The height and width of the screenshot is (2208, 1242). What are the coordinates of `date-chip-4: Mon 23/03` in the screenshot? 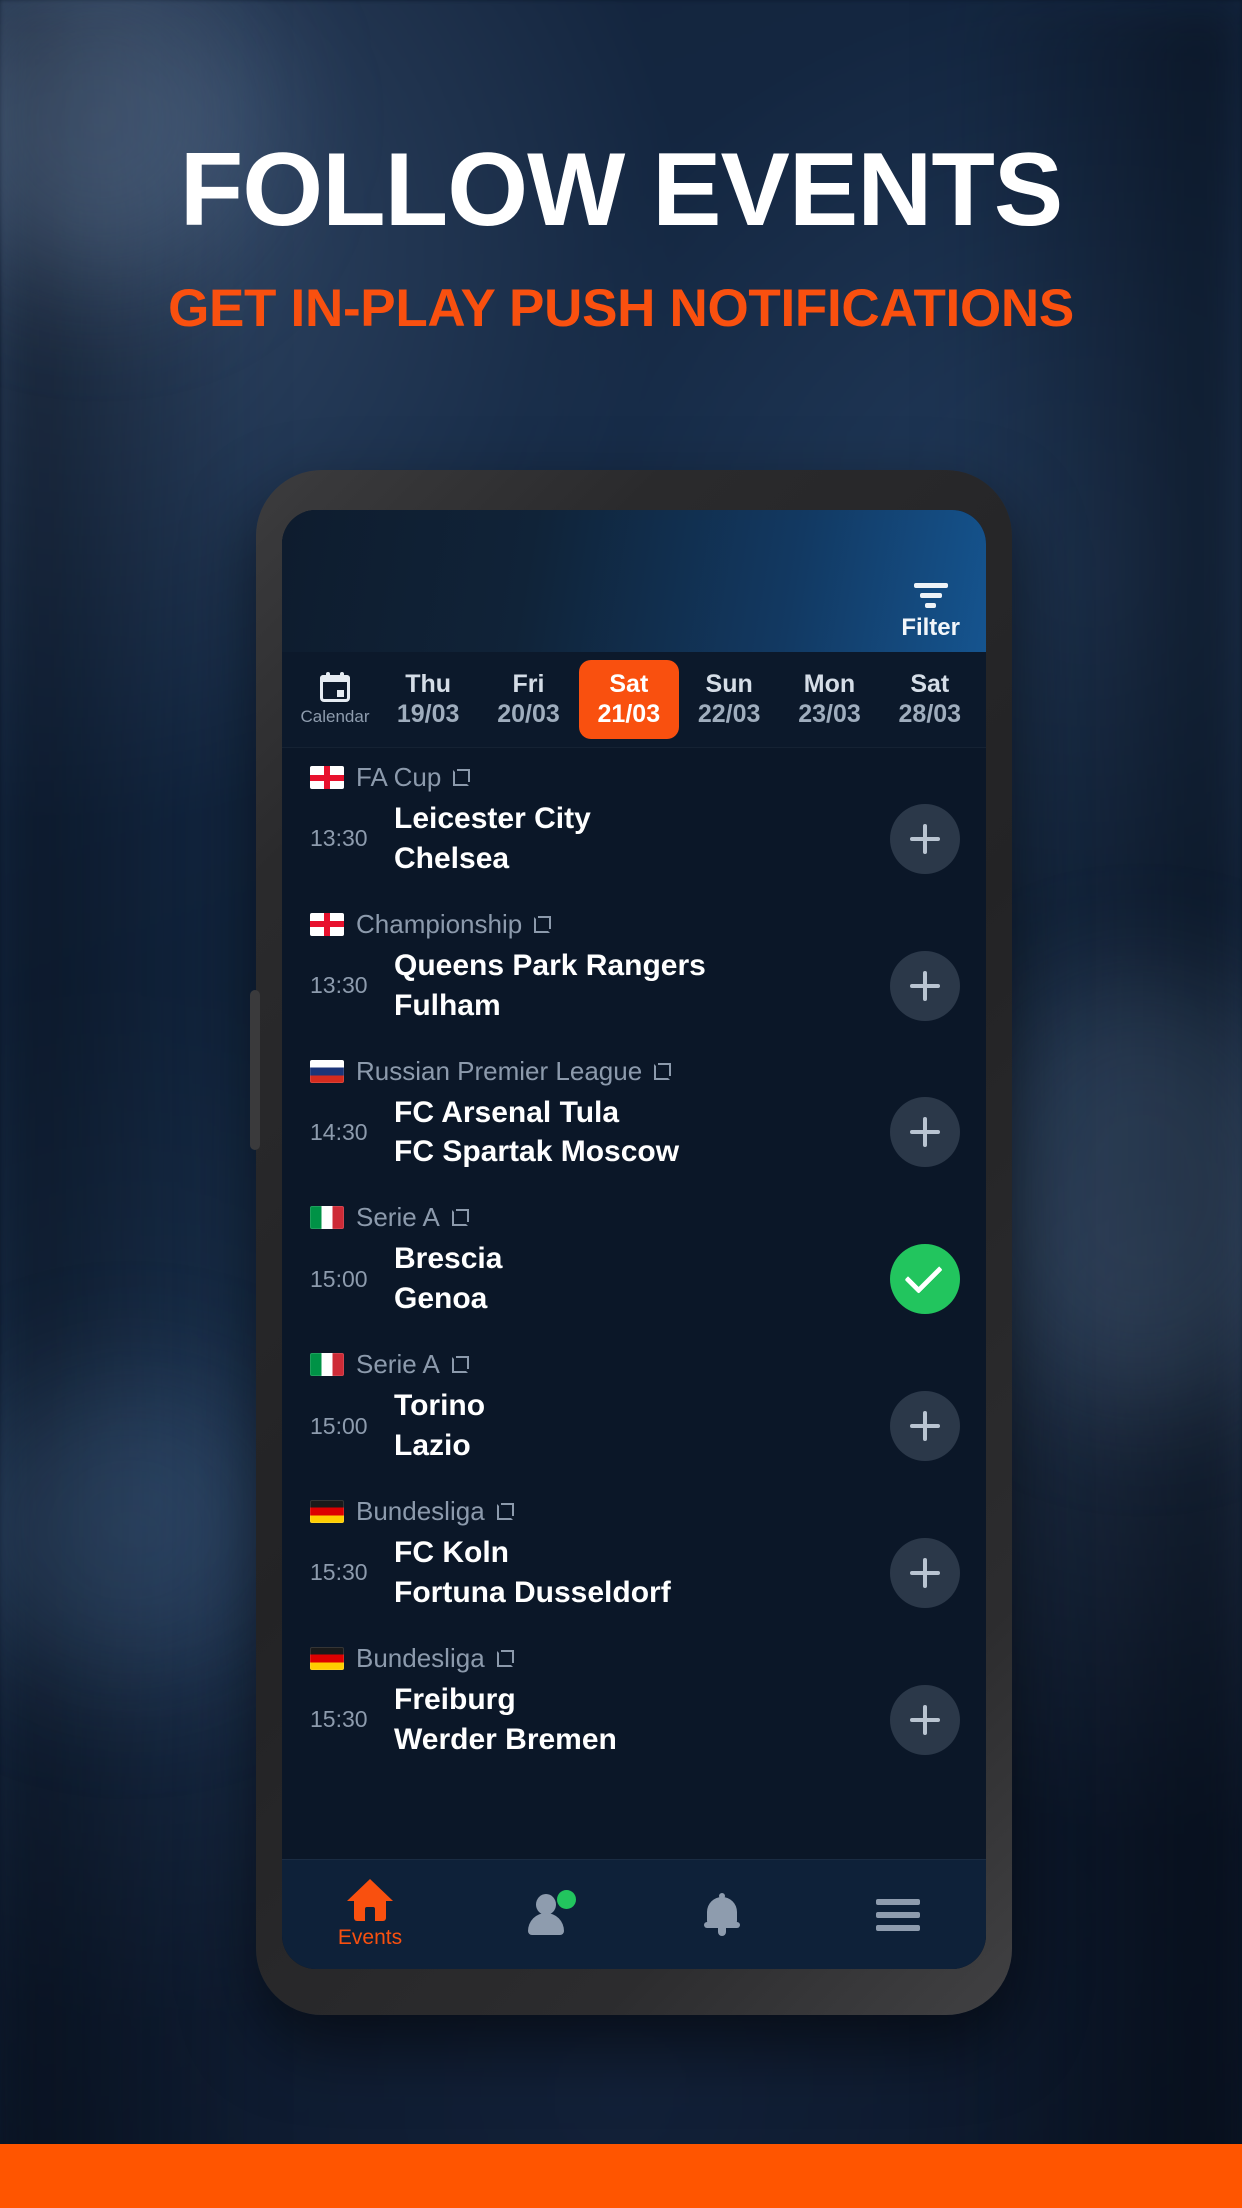 It's located at (829, 699).